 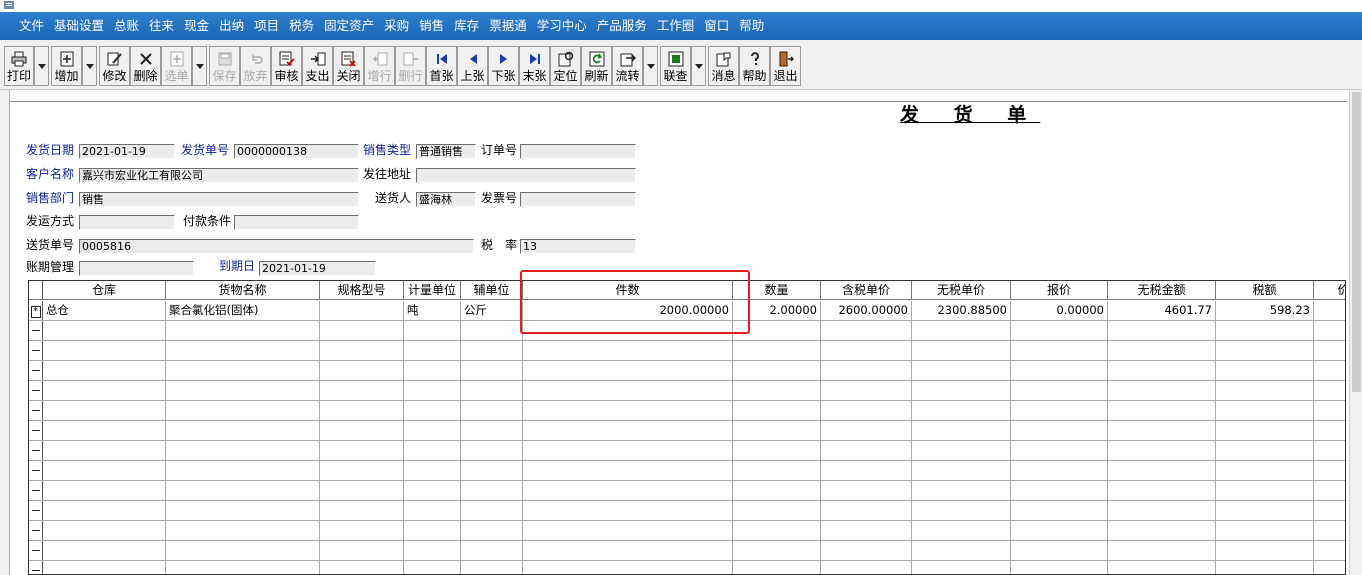 What do you see at coordinates (104, 290) in the screenshot?
I see `column-header-warehouse: 仓库` at bounding box center [104, 290].